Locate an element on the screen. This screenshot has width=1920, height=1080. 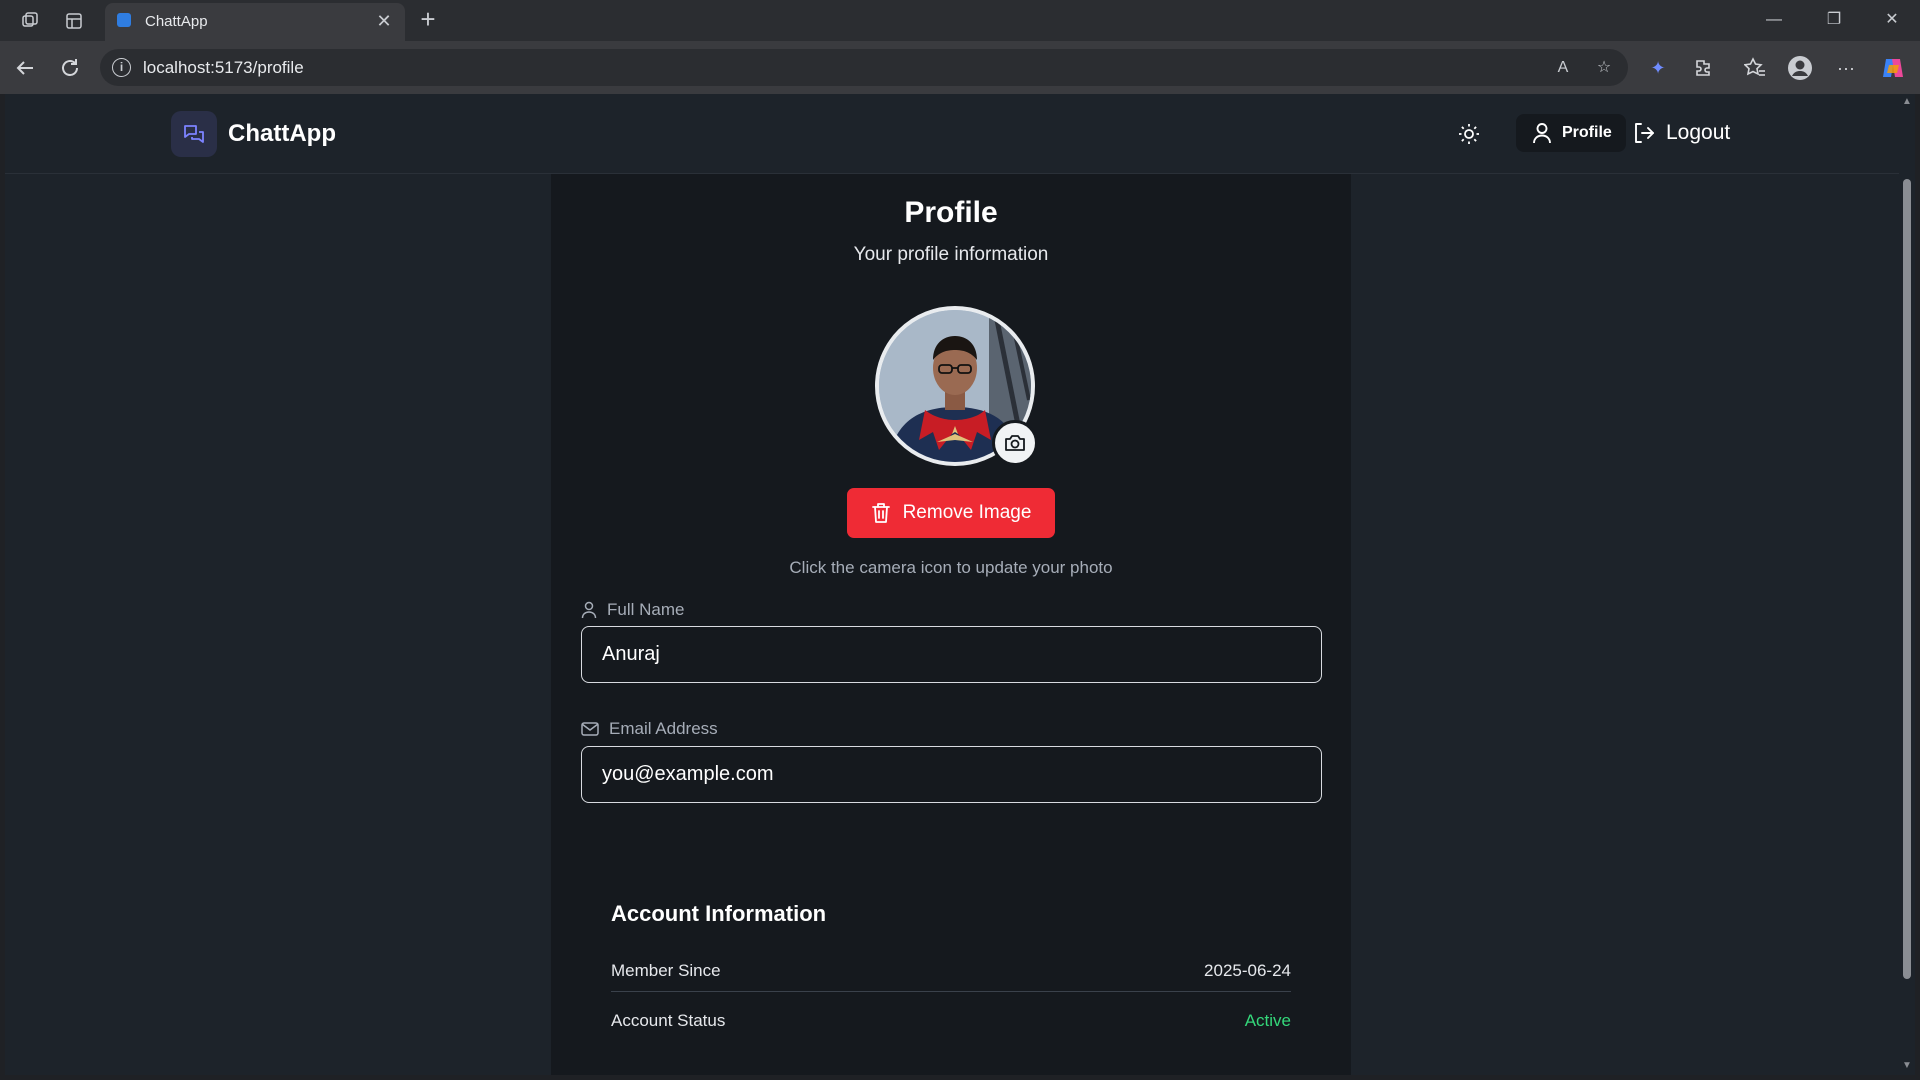
logout-label: Logout is located at coordinates (1698, 132).